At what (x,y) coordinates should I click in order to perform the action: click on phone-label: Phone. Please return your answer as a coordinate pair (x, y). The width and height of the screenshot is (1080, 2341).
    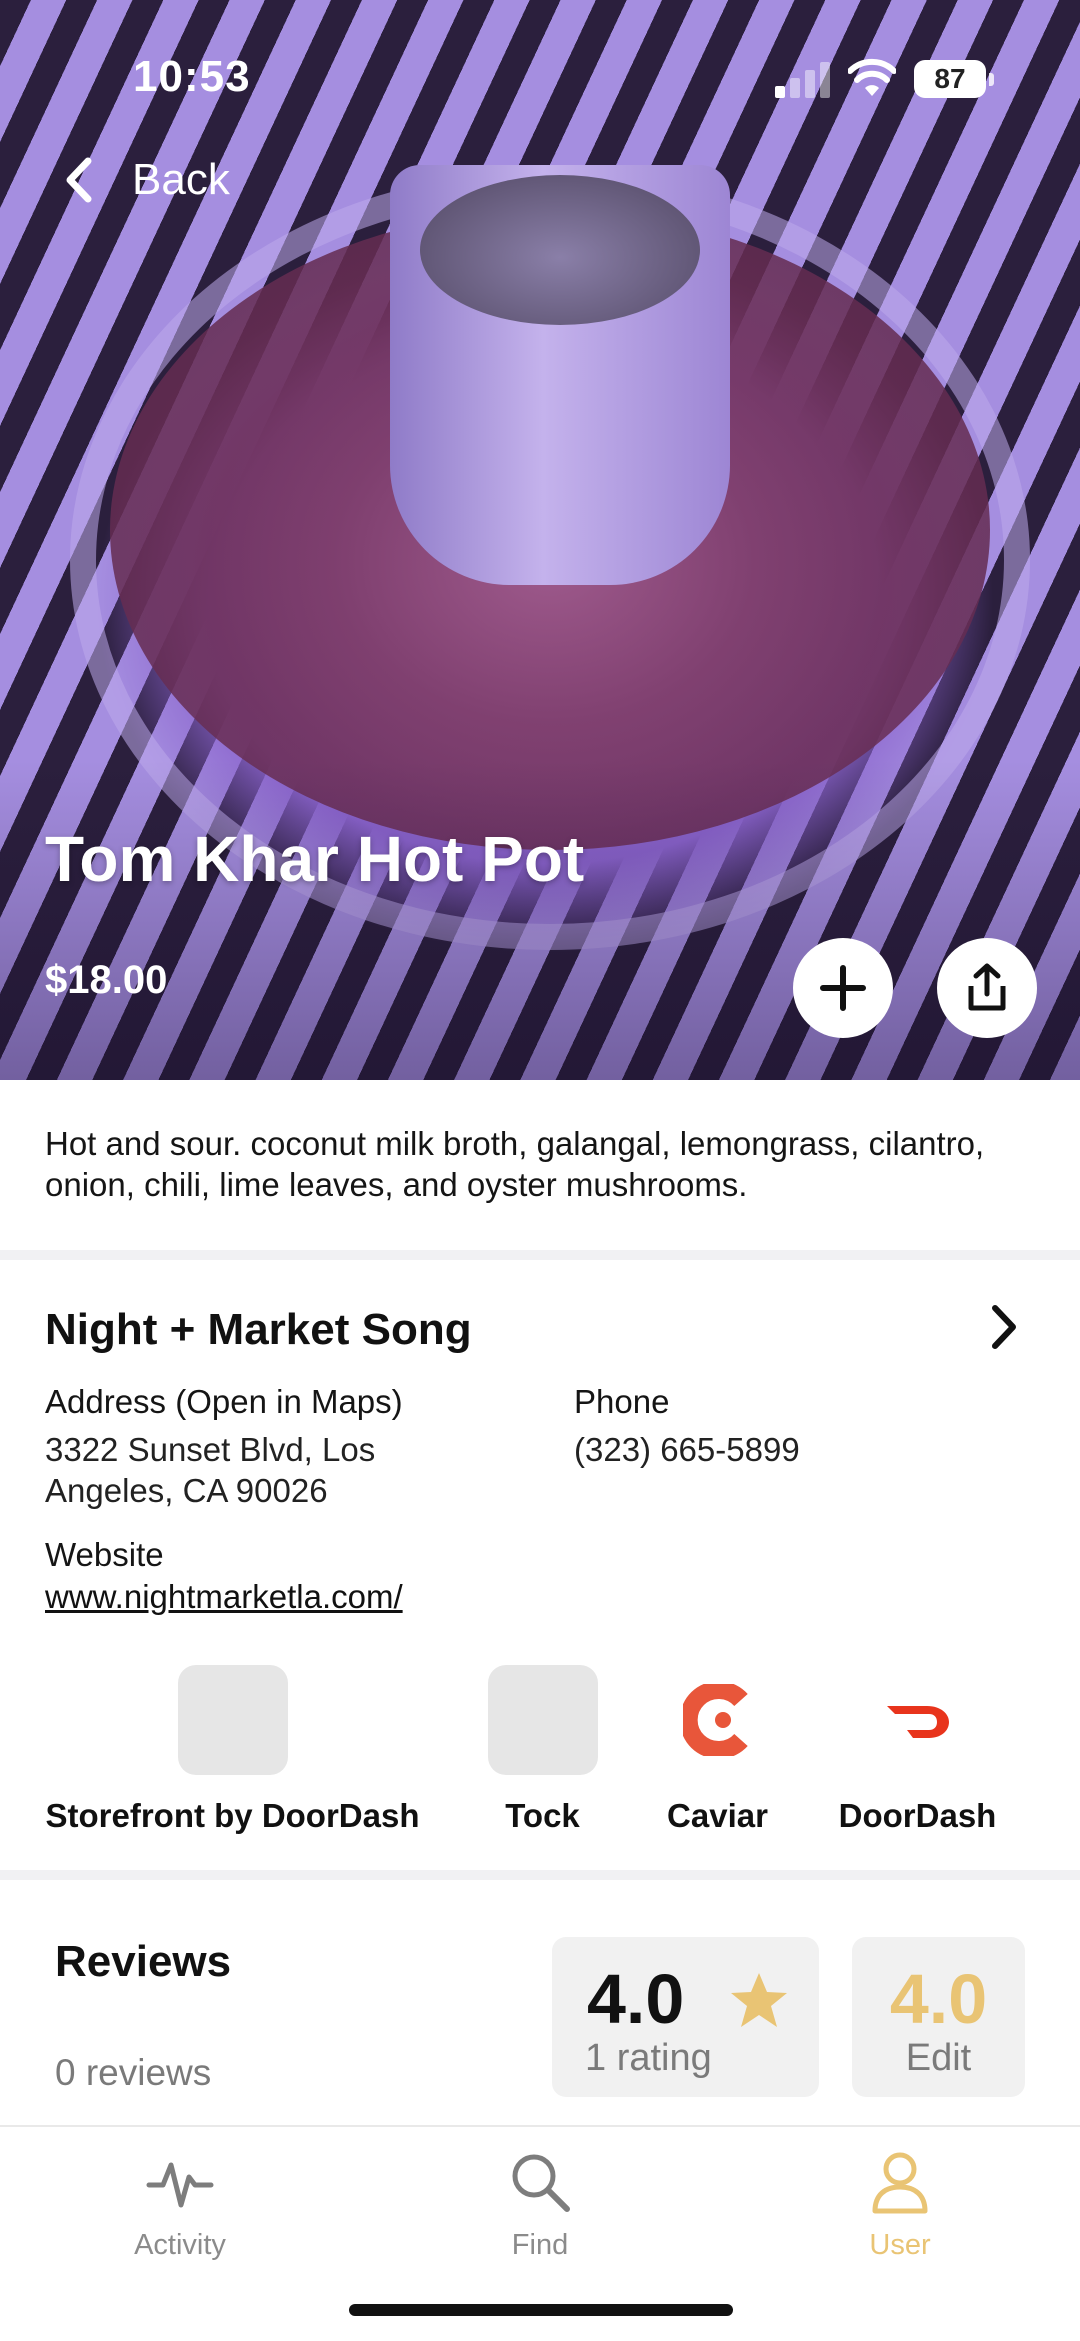
    Looking at the image, I should click on (622, 1401).